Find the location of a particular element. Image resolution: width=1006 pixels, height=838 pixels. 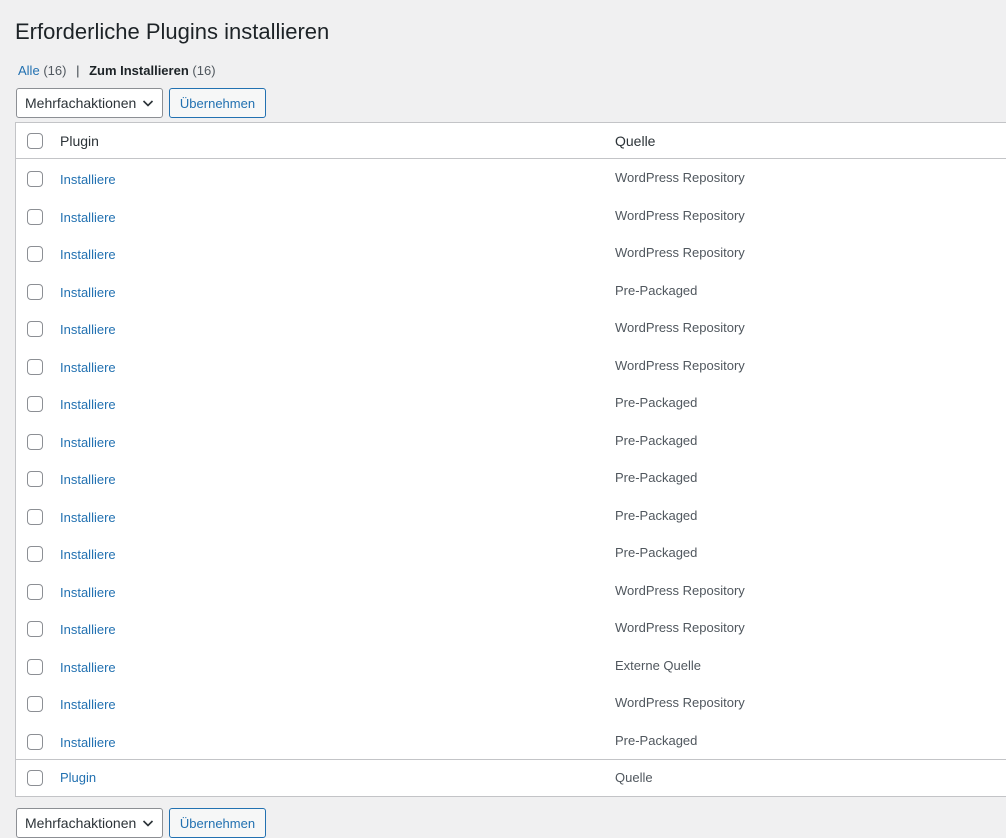

bulk-actions-value: Mehrfachaktionen is located at coordinates (81, 103).